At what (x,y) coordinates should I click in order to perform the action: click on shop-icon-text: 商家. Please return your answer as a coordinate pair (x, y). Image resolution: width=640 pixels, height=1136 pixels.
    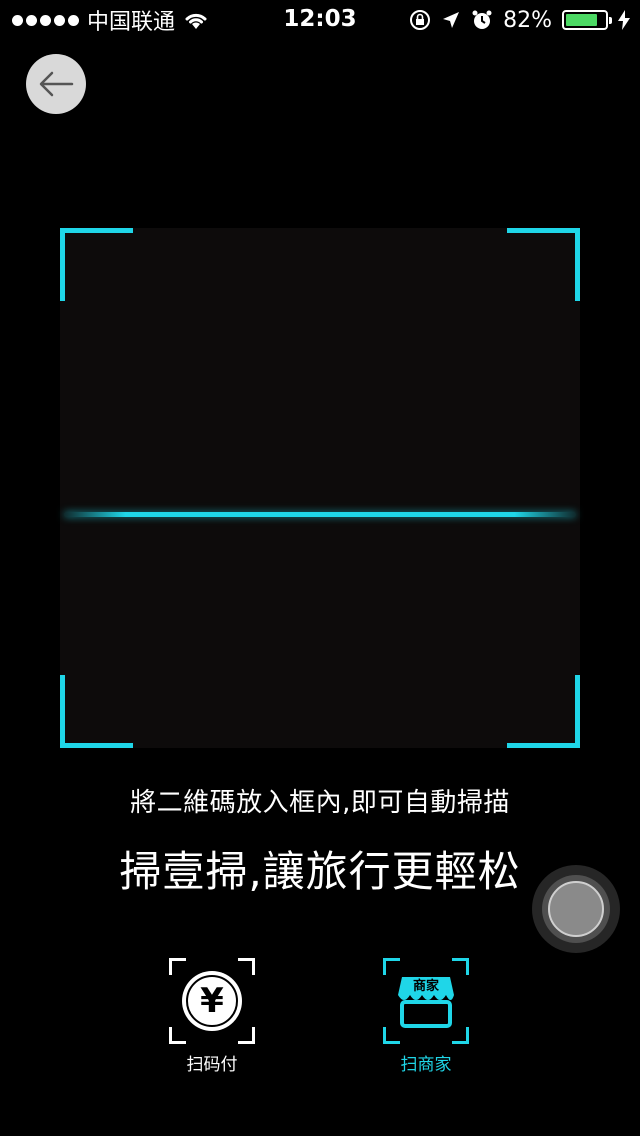
    Looking at the image, I should click on (425, 986).